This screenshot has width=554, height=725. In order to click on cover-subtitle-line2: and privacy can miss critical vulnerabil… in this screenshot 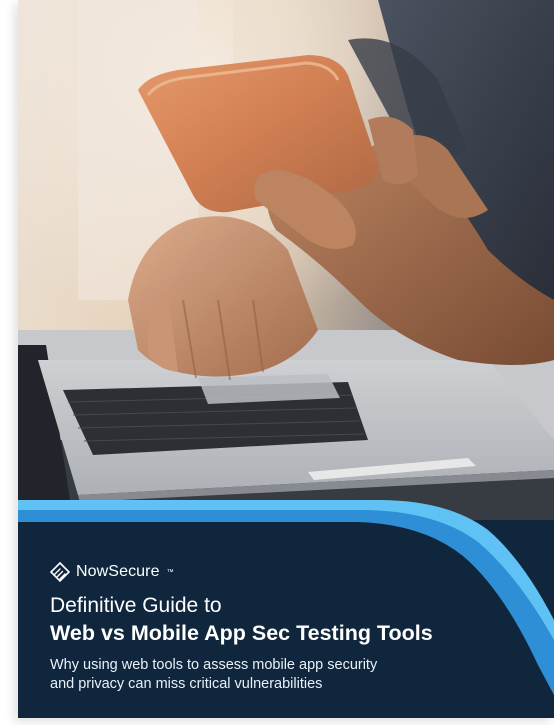, I will do `click(186, 684)`.